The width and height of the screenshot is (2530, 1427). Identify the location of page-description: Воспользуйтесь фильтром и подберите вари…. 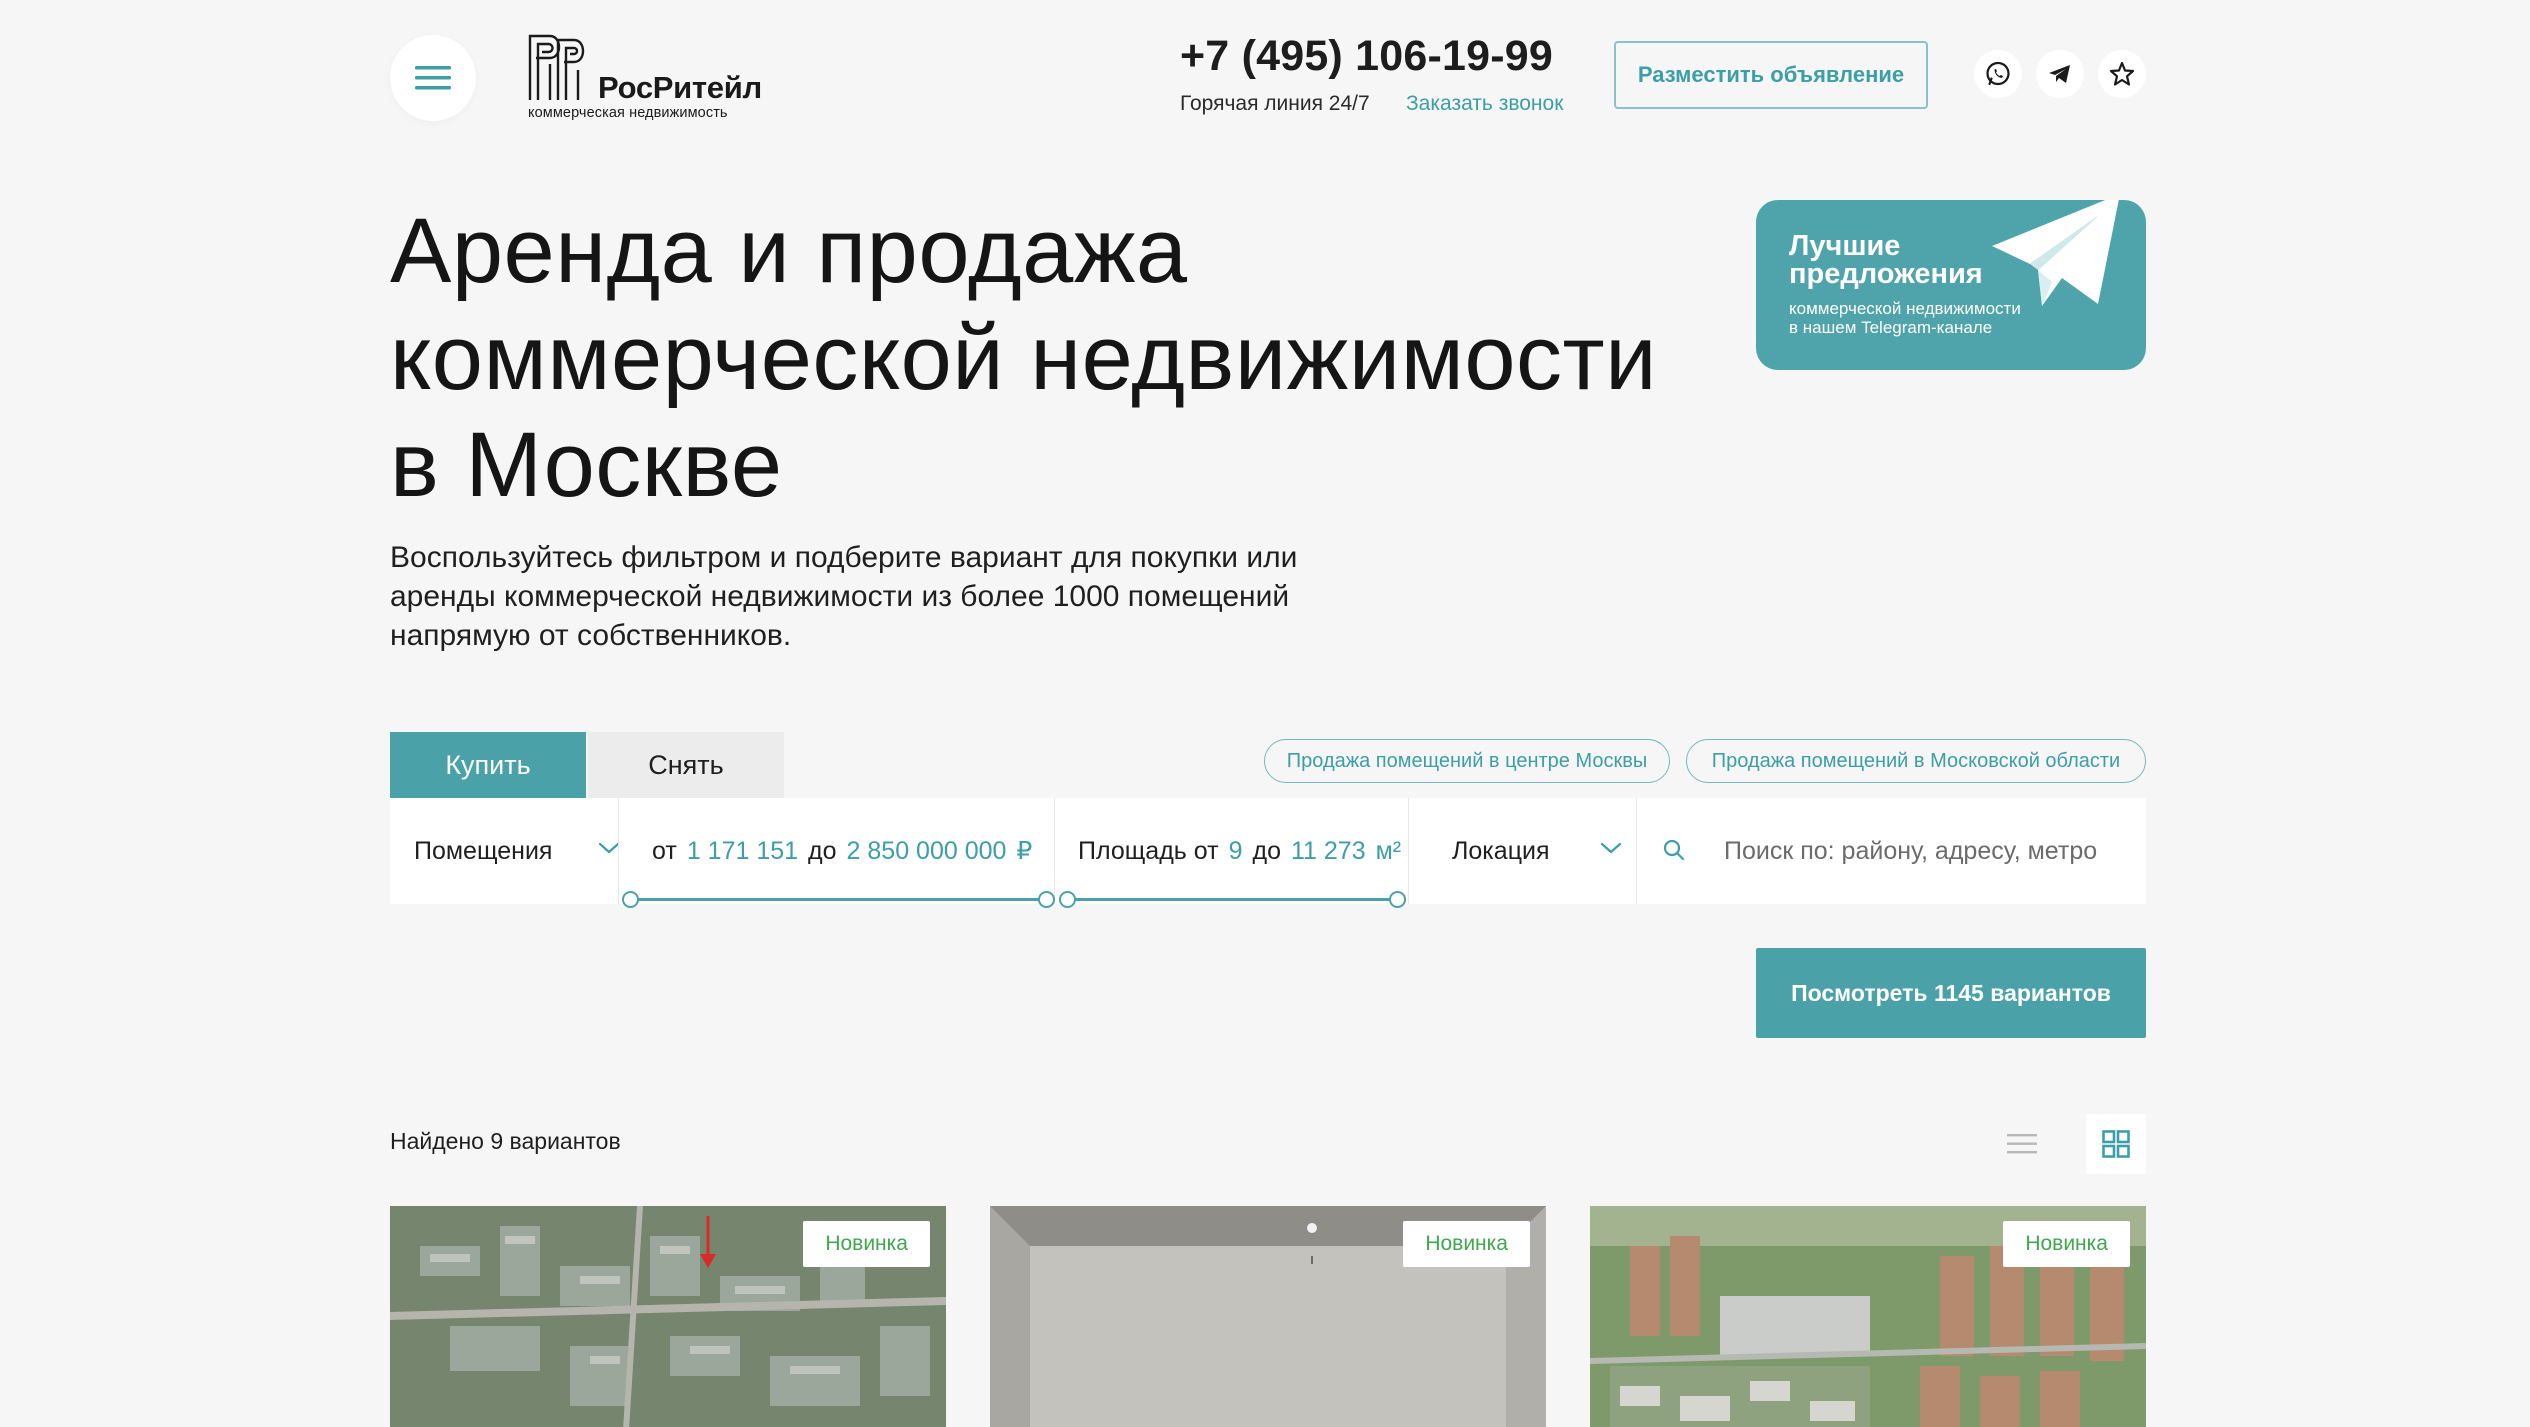
(890, 596).